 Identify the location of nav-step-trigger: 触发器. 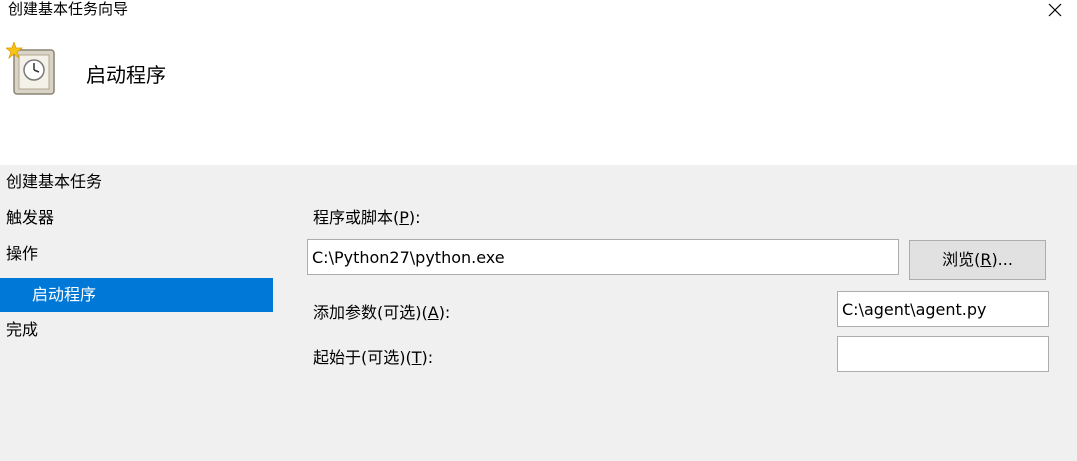
(136, 218).